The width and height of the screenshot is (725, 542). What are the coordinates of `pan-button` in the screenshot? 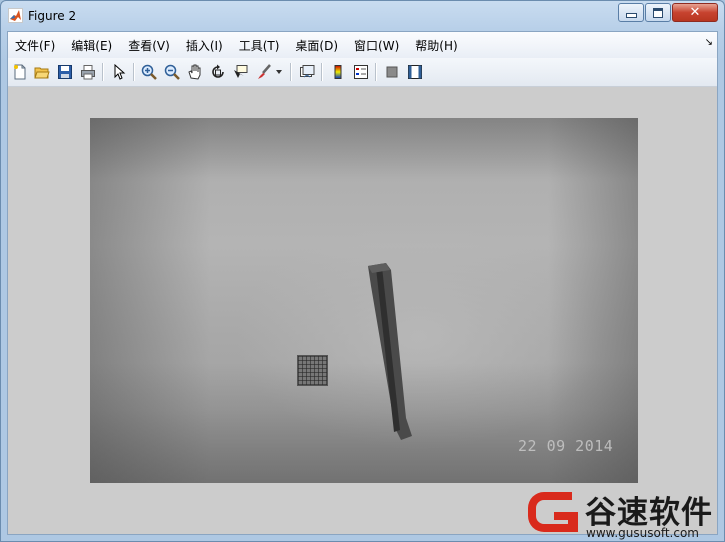 It's located at (195, 72).